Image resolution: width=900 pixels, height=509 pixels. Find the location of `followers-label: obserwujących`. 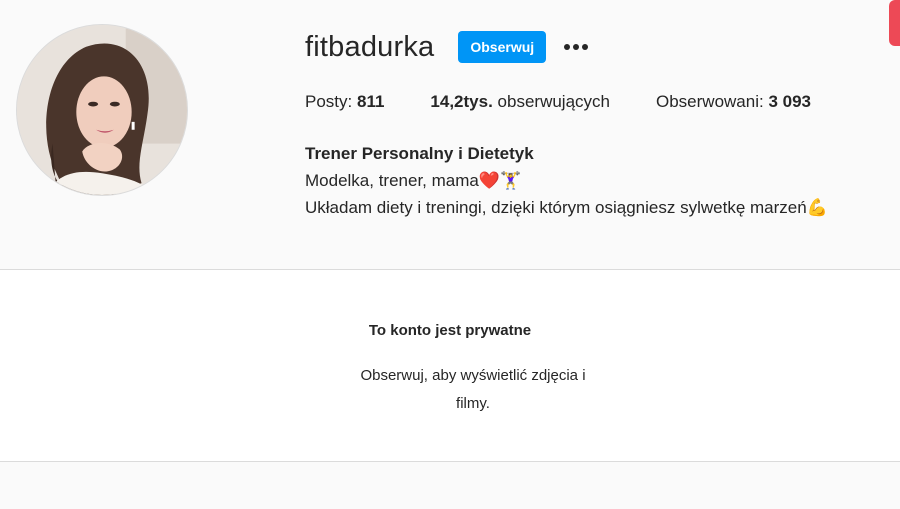

followers-label: obserwujących is located at coordinates (553, 101).